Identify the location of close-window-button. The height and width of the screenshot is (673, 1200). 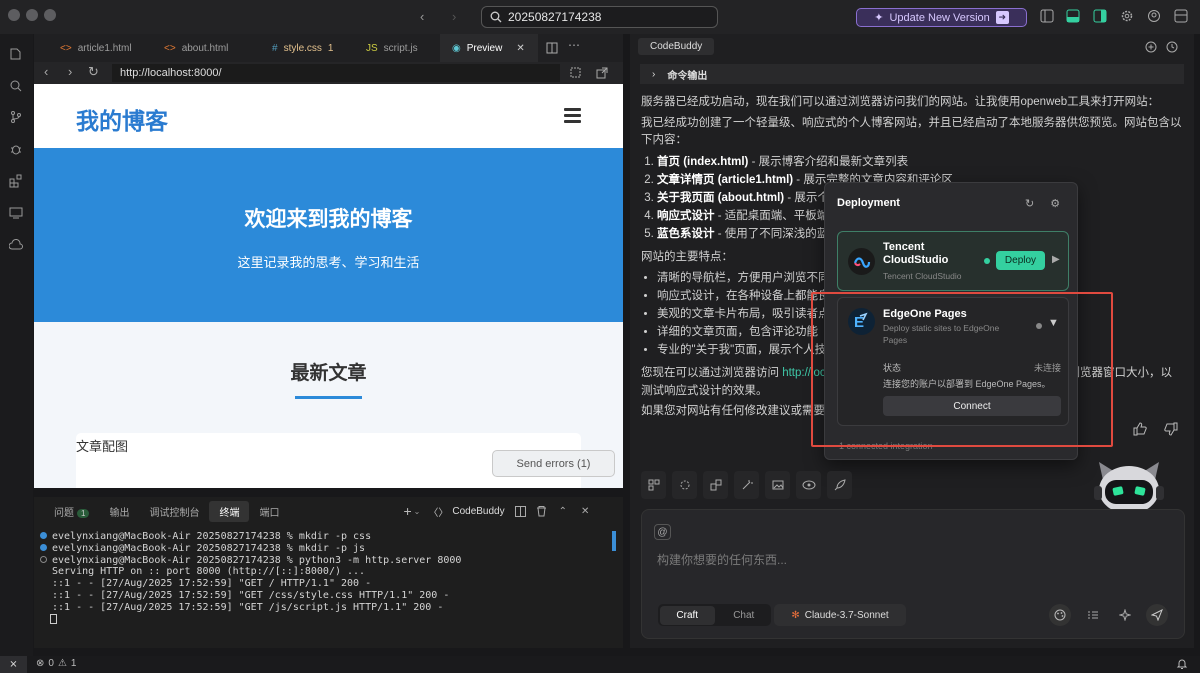
(14, 15).